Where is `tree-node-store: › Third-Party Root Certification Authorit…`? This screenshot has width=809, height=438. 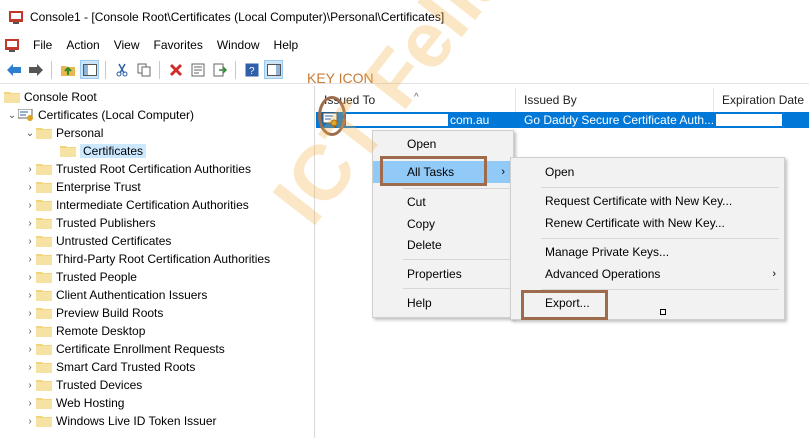 tree-node-store: › Third-Party Root Certification Authorit… is located at coordinates (147, 259).